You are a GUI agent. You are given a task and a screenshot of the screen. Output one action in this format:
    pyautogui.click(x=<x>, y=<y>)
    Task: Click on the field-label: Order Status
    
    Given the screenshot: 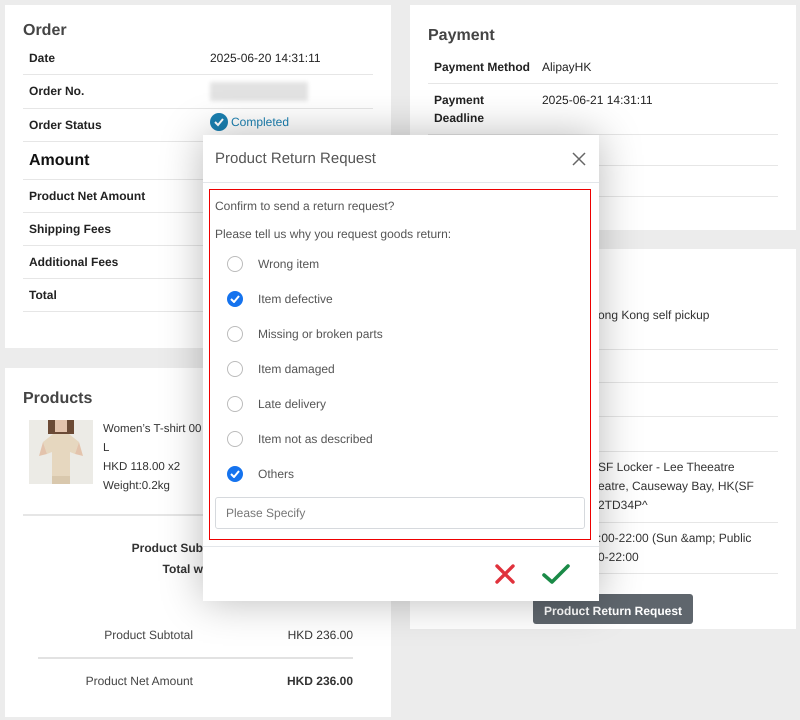 What is the action you would take?
    pyautogui.click(x=66, y=125)
    